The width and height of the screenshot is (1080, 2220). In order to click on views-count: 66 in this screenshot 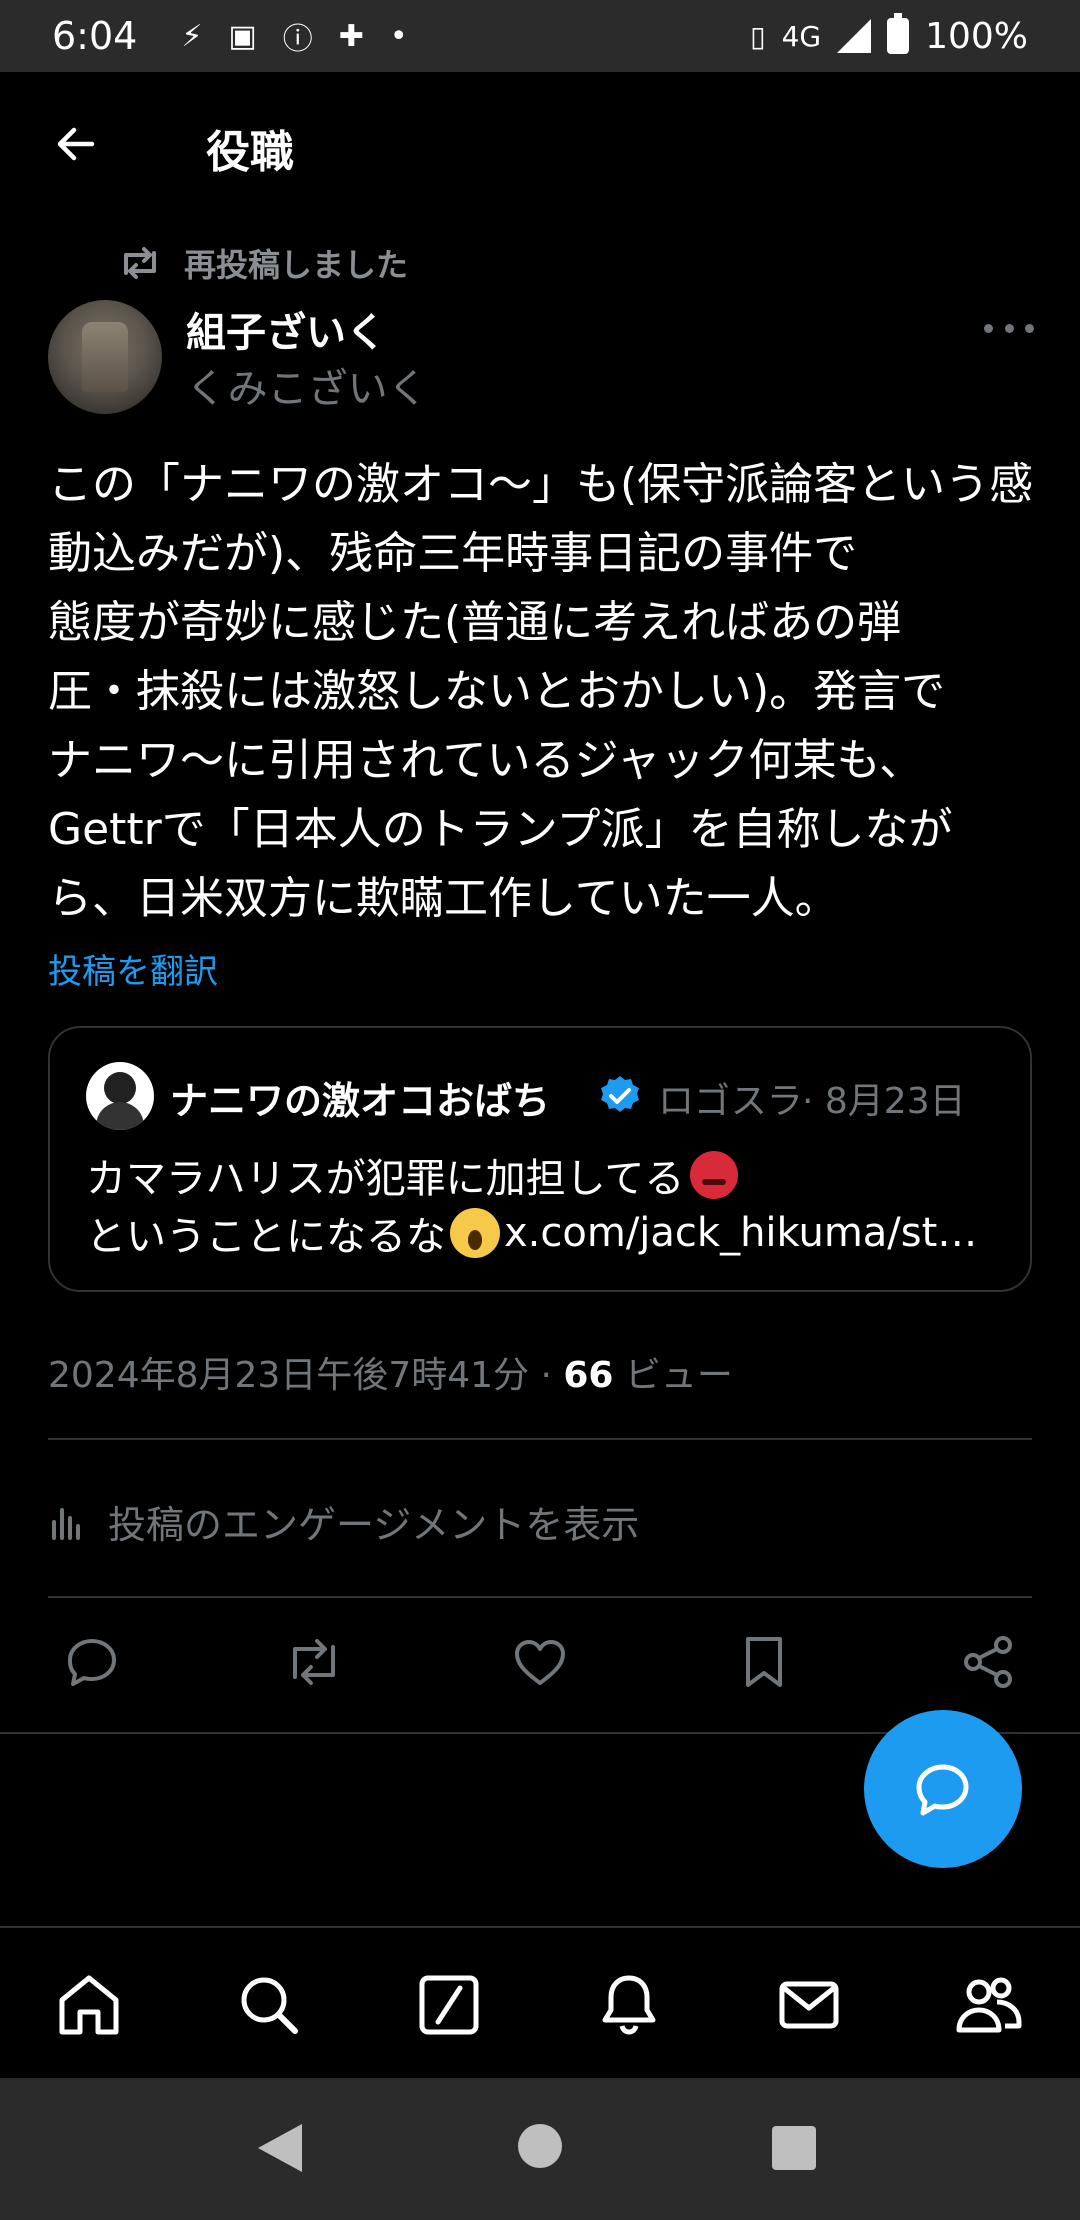, I will do `click(588, 1375)`.